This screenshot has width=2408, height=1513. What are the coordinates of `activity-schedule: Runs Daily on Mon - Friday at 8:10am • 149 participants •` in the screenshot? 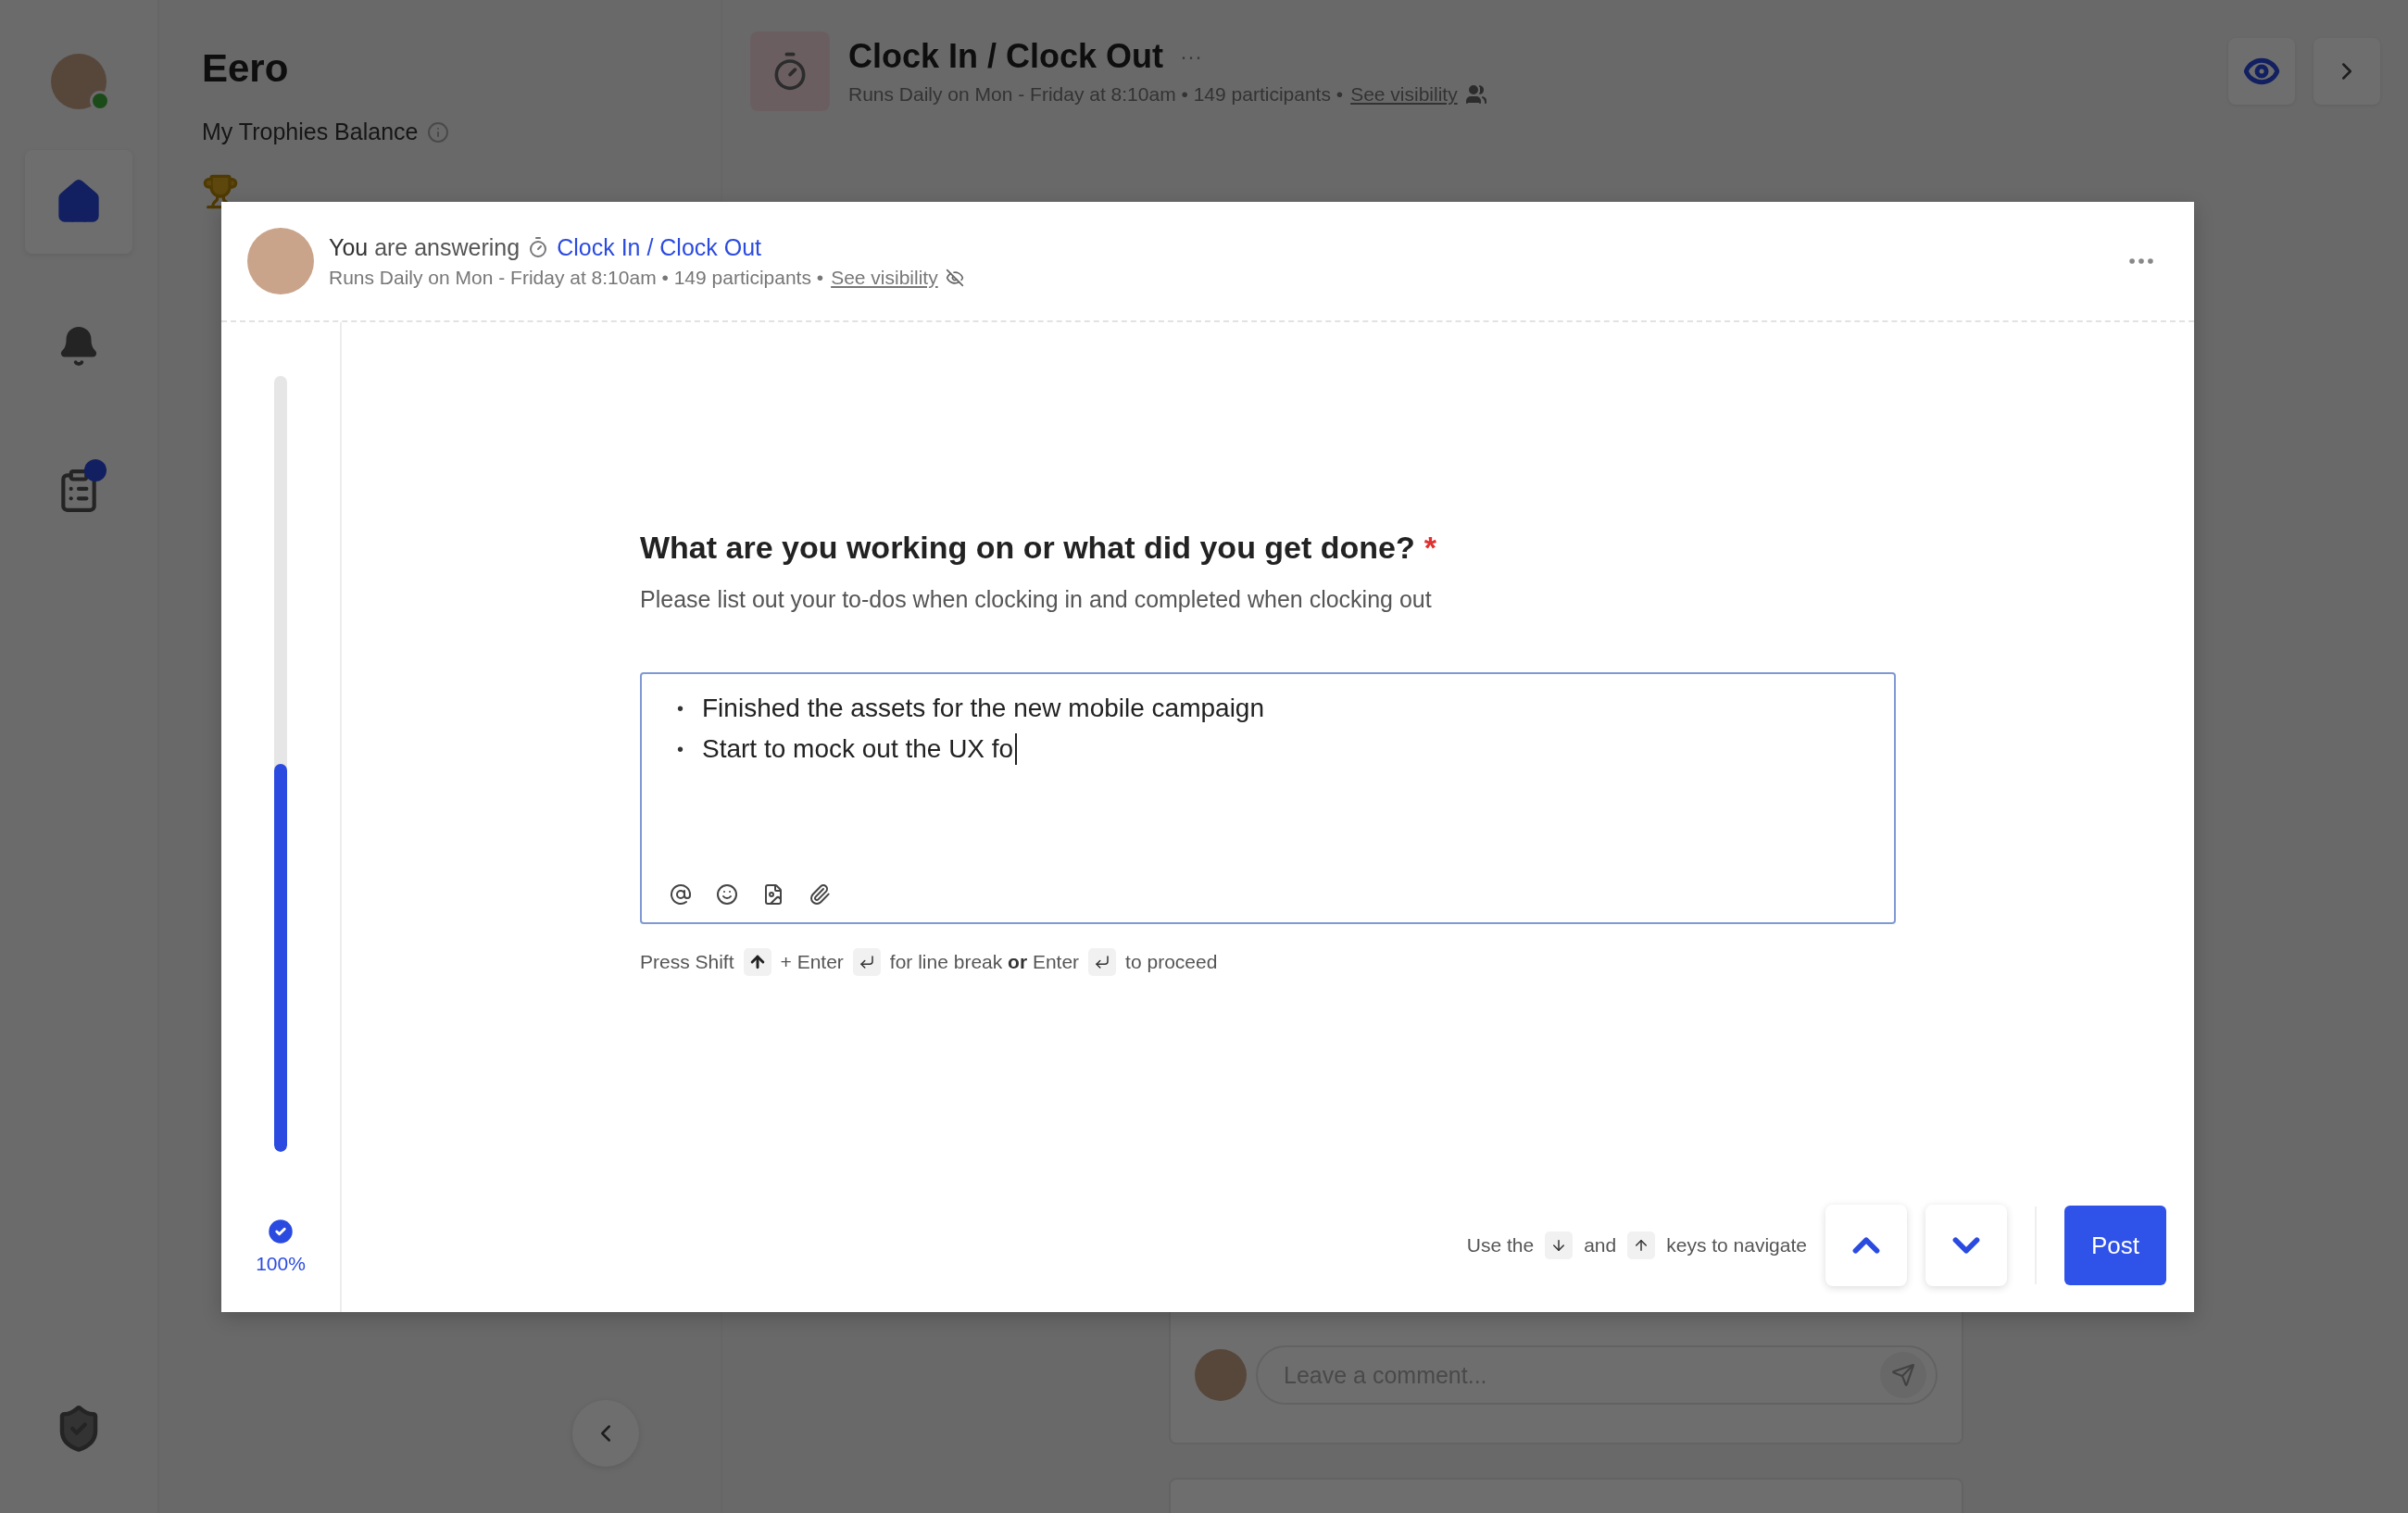 It's located at (576, 277).